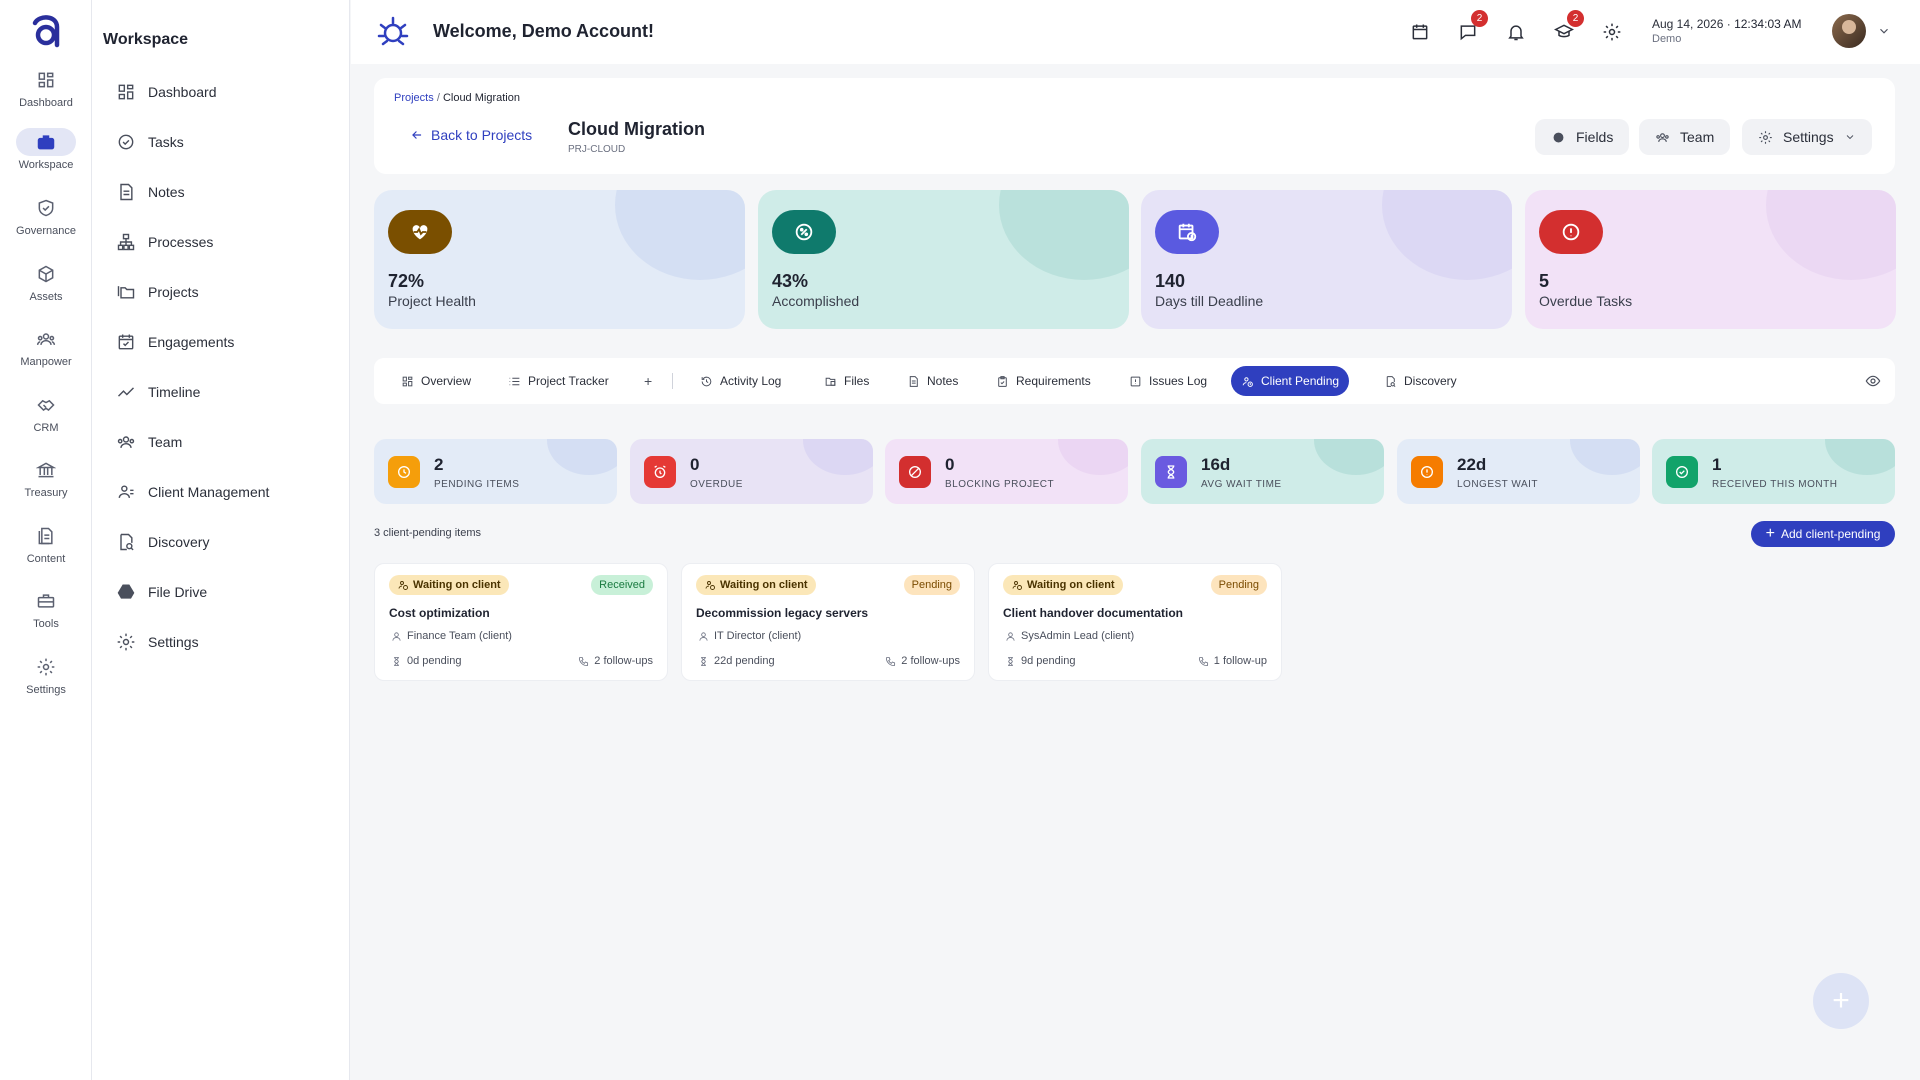 Image resolution: width=1920 pixels, height=1080 pixels. I want to click on client-icon, so click(126, 491).